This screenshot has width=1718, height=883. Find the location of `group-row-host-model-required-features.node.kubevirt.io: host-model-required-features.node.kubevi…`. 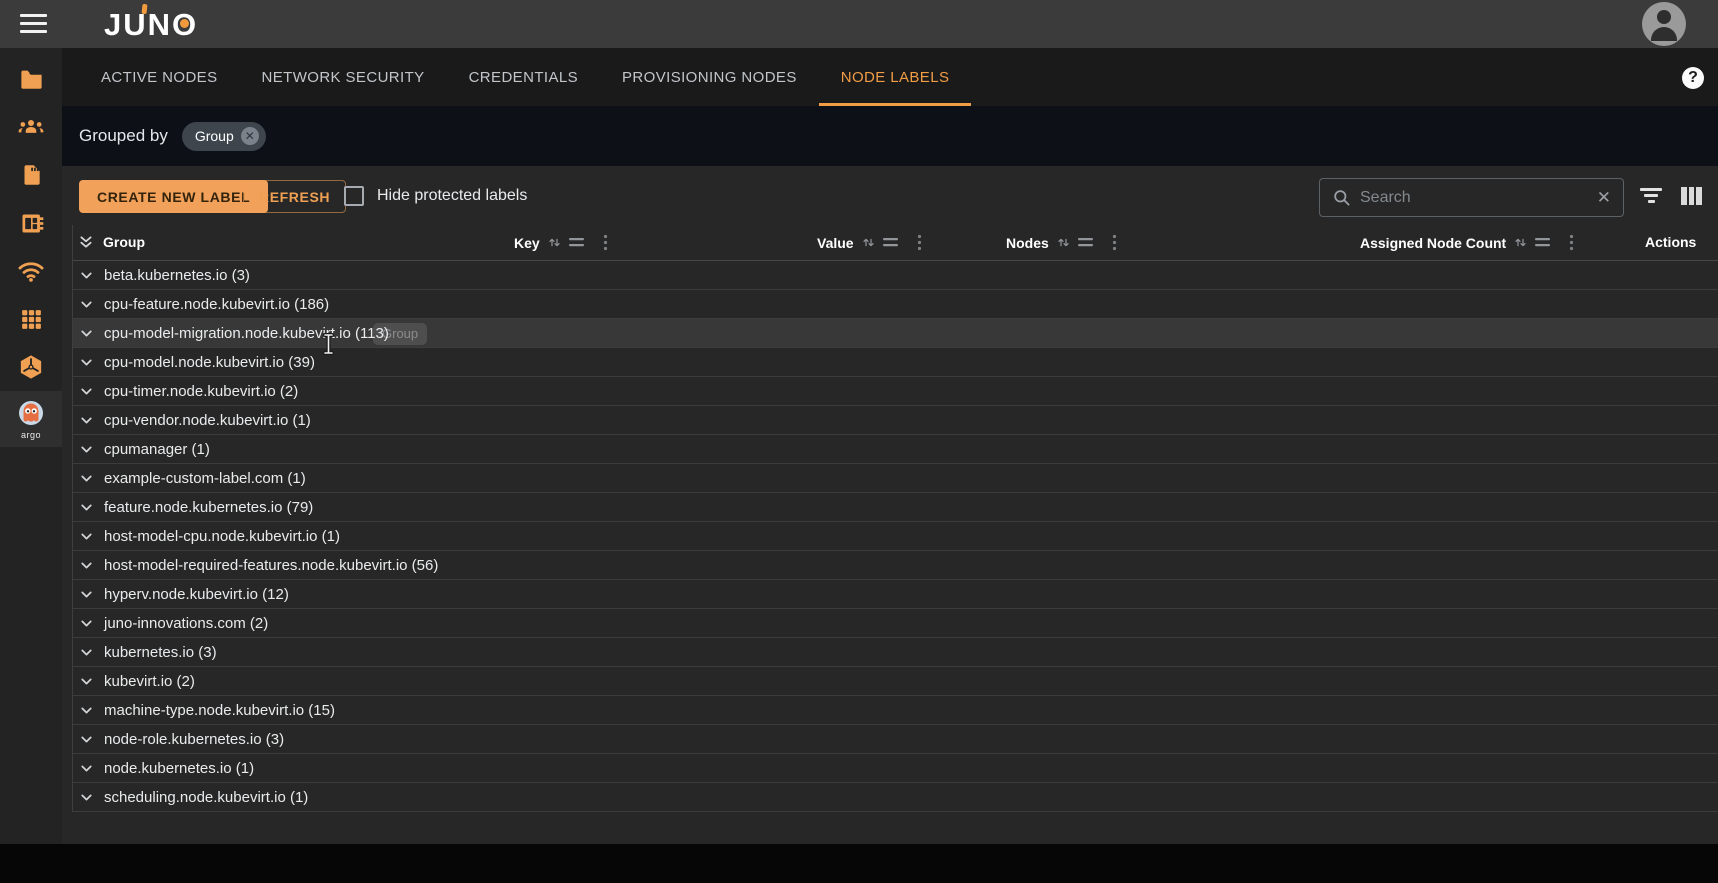

group-row-host-model-required-features.node.kubevirt.io: host-model-required-features.node.kubevi… is located at coordinates (895, 565).